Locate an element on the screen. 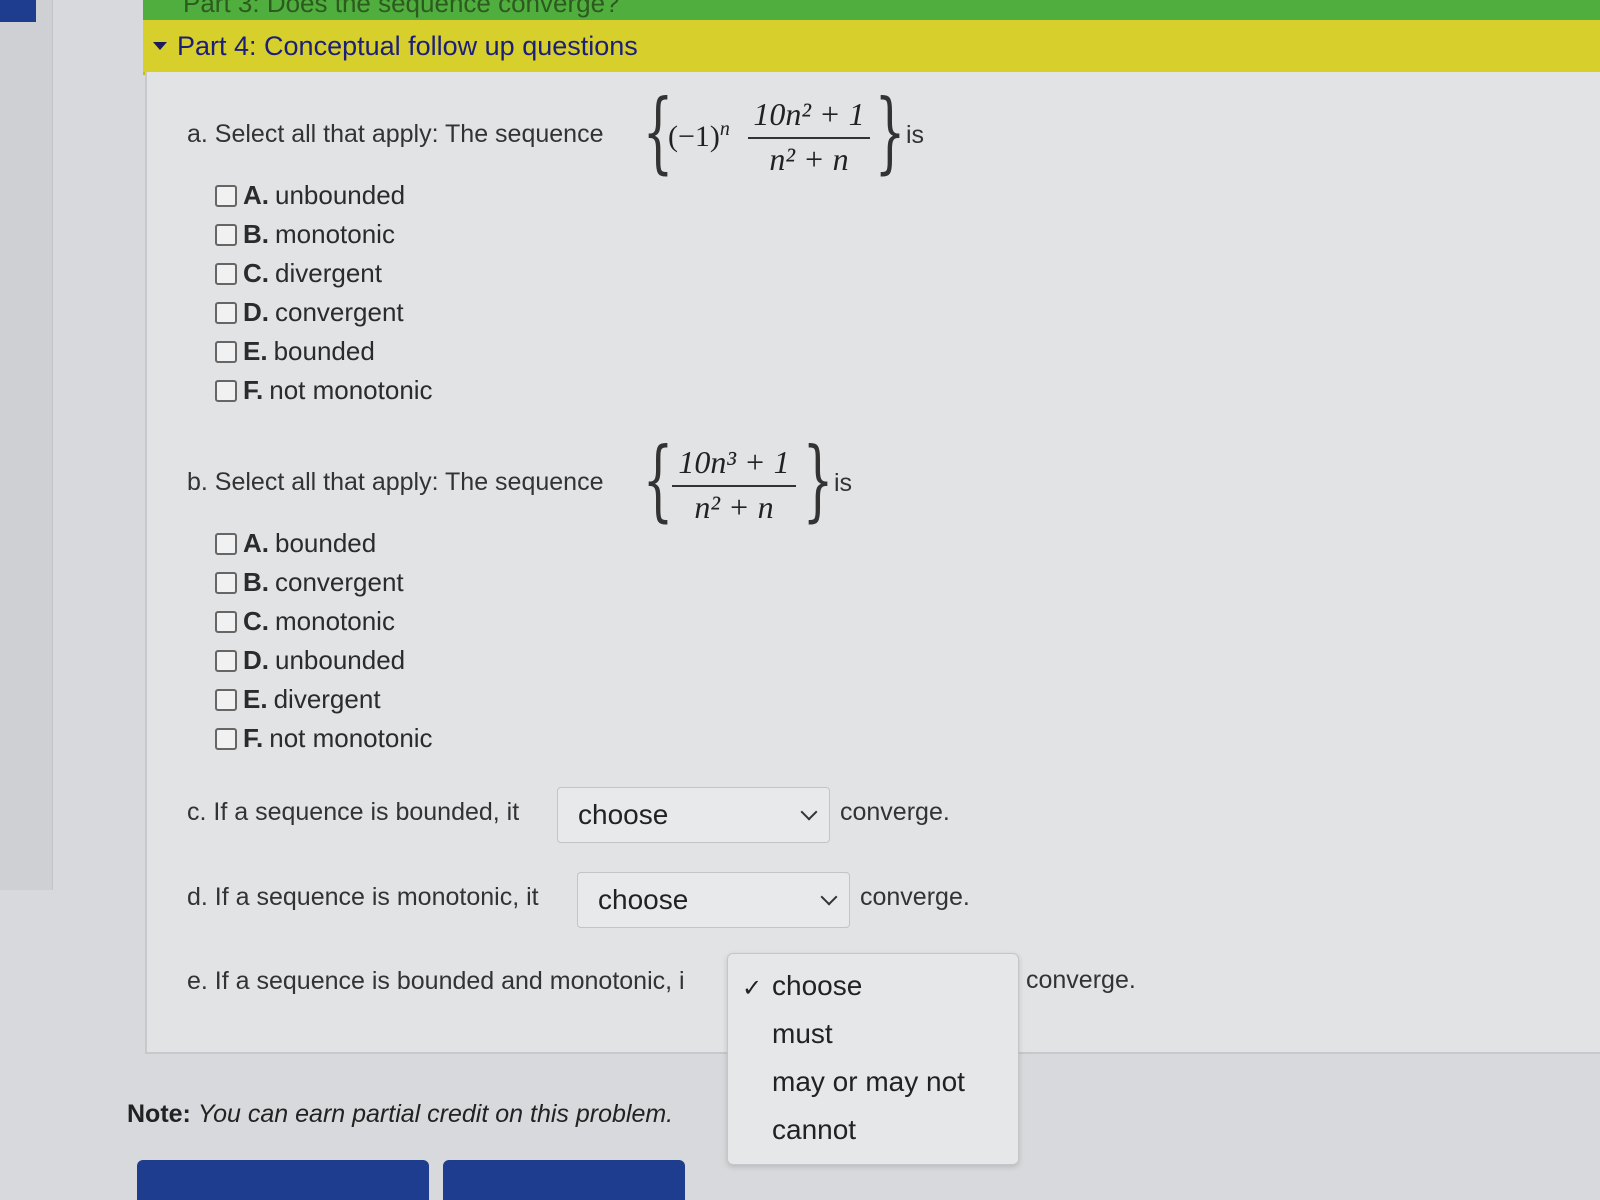 The height and width of the screenshot is (1200, 1600). formula-a-numerator: 10n² + 1 is located at coordinates (809, 114).